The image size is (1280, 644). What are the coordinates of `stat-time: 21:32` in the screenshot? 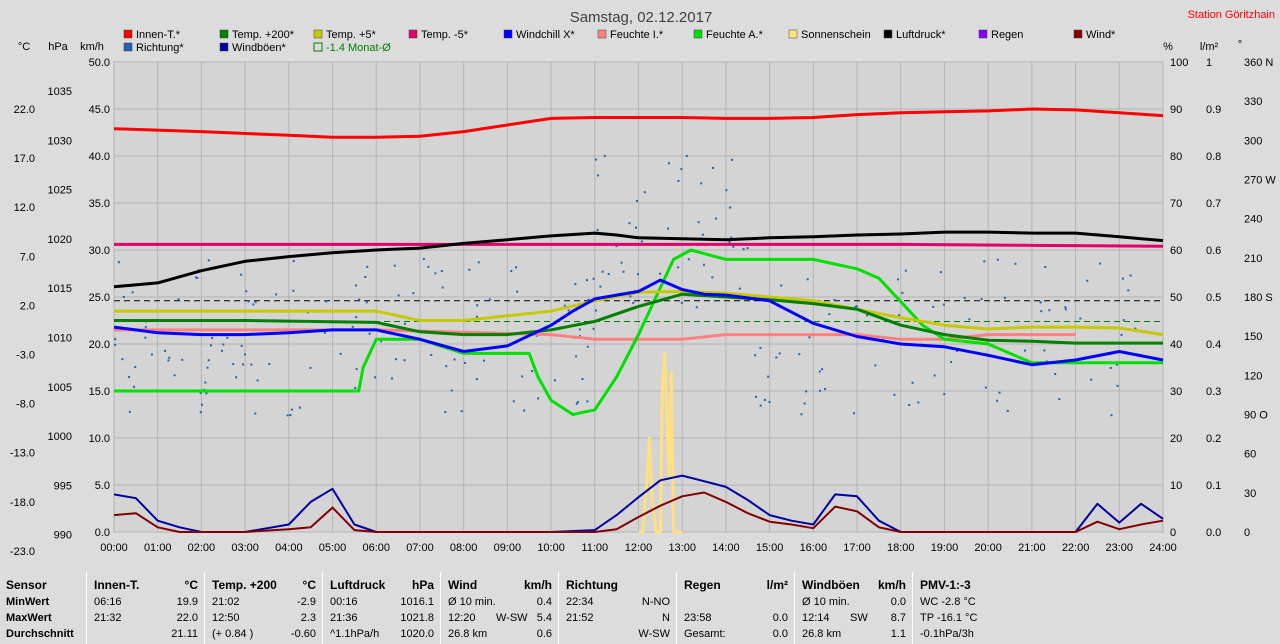 It's located at (108, 618).